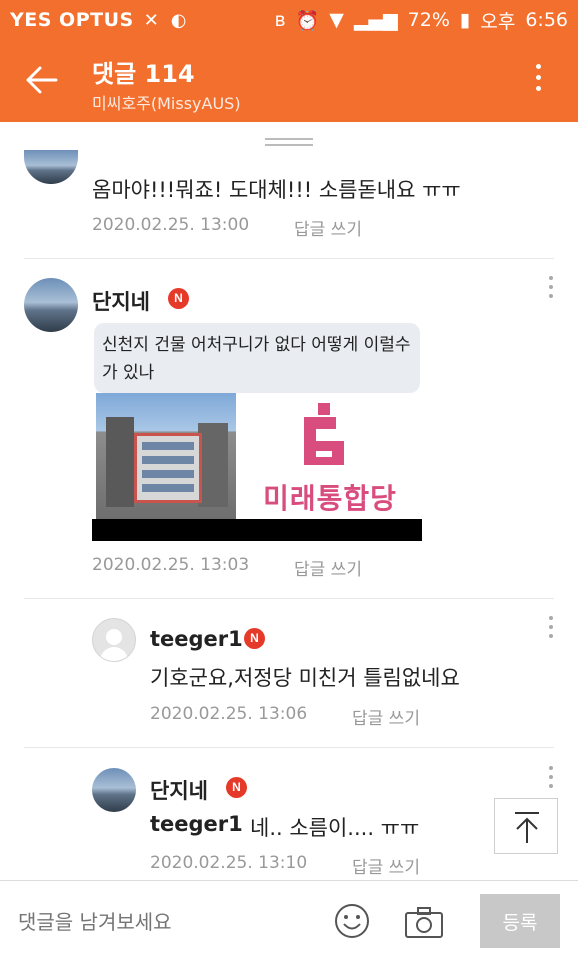  Describe the element at coordinates (520, 921) in the screenshot. I see `submit-button: 등록` at that location.